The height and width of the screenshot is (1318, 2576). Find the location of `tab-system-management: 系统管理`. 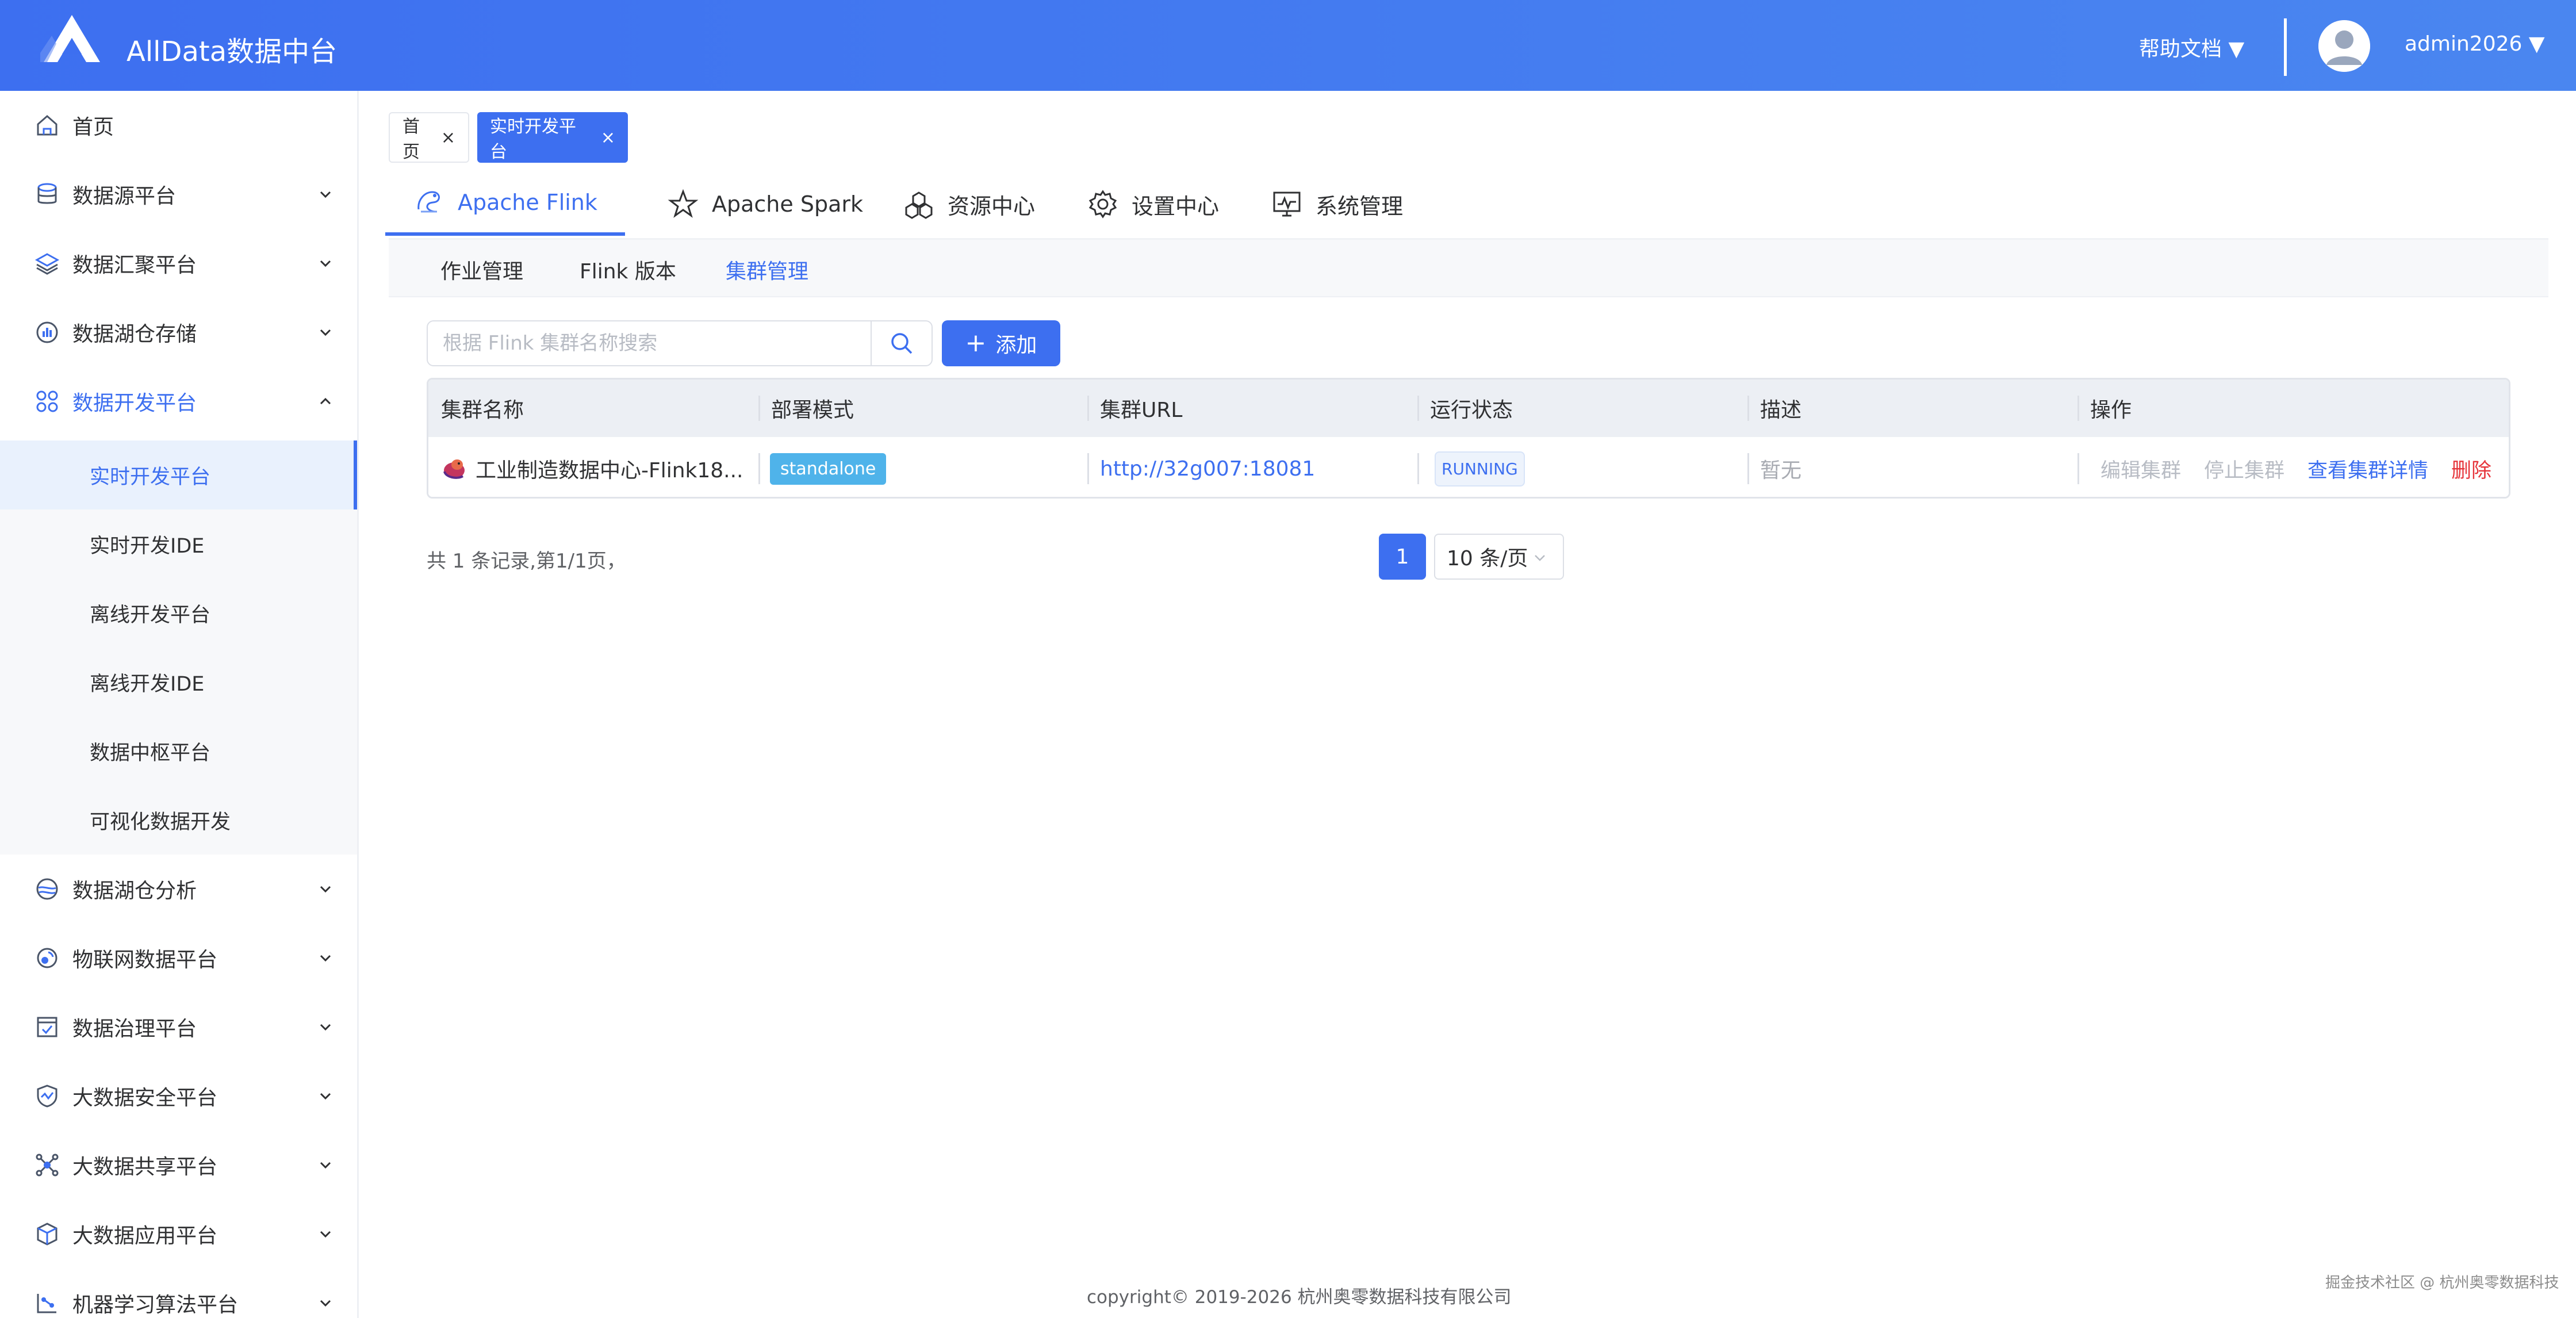

tab-system-management: 系统管理 is located at coordinates (1337, 204).